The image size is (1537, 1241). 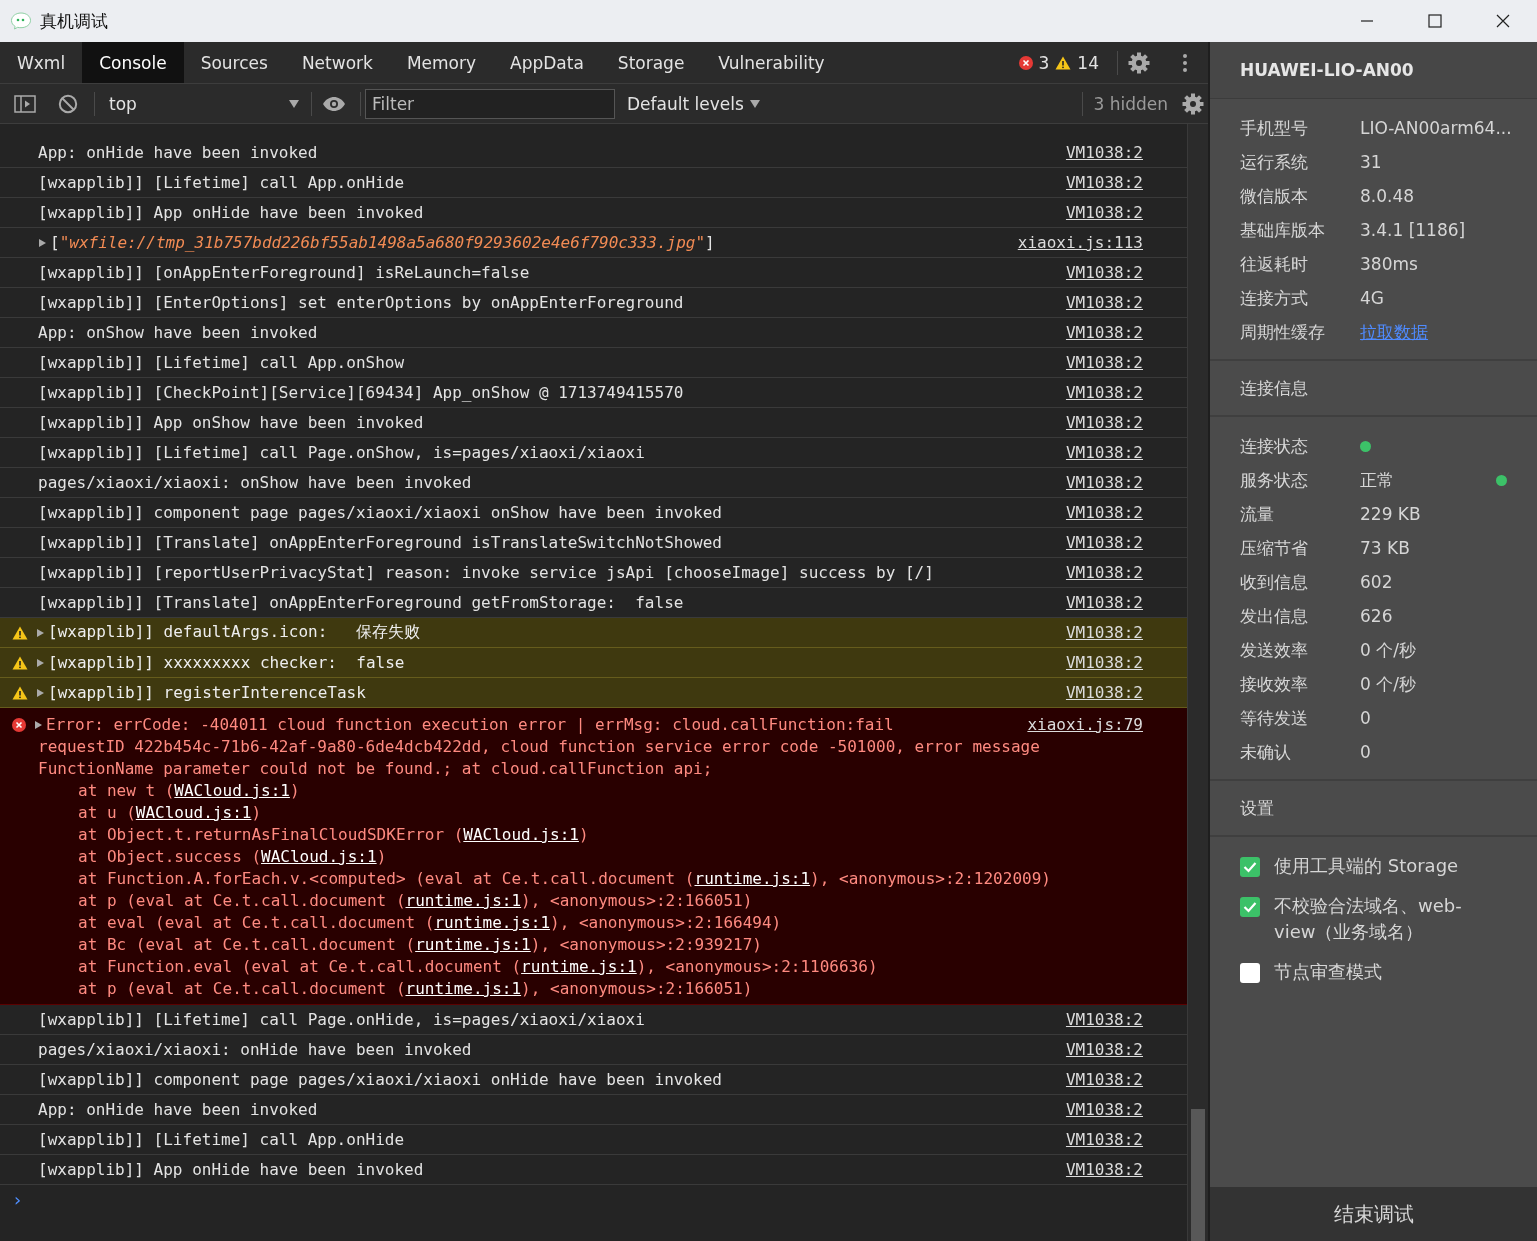 What do you see at coordinates (1080, 242) in the screenshot?
I see `source-link: xiaoxi.js:113` at bounding box center [1080, 242].